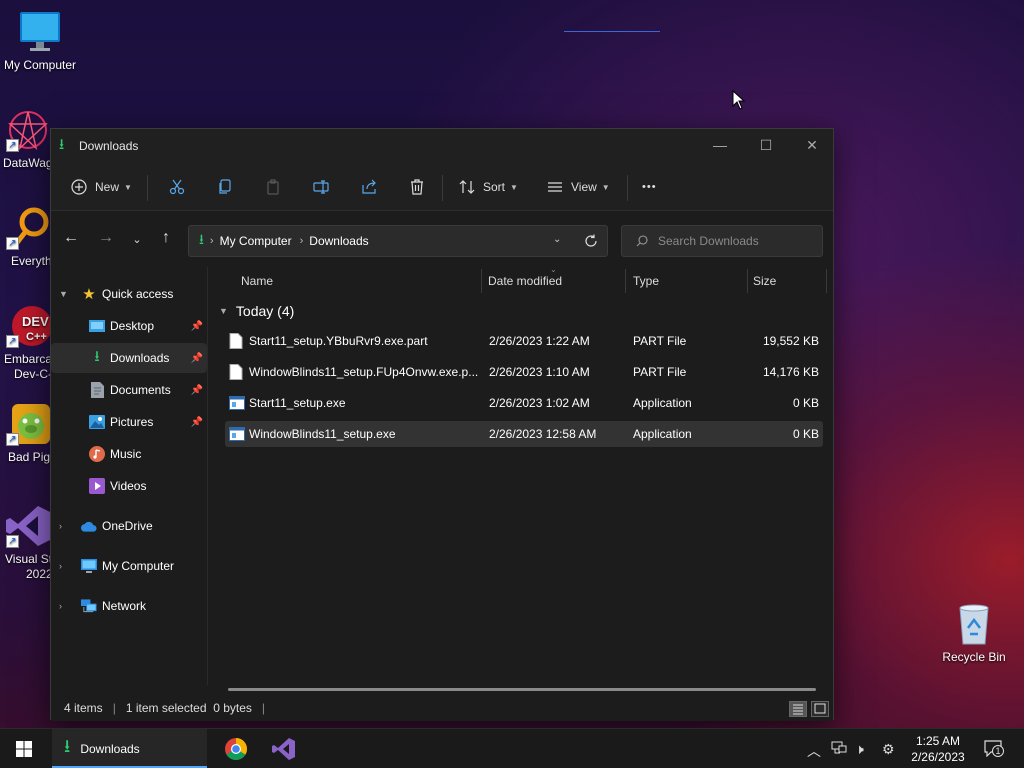 This screenshot has height=768, width=1024. Describe the element at coordinates (28, 130) in the screenshot. I see `datawag-icon: ↗` at that location.